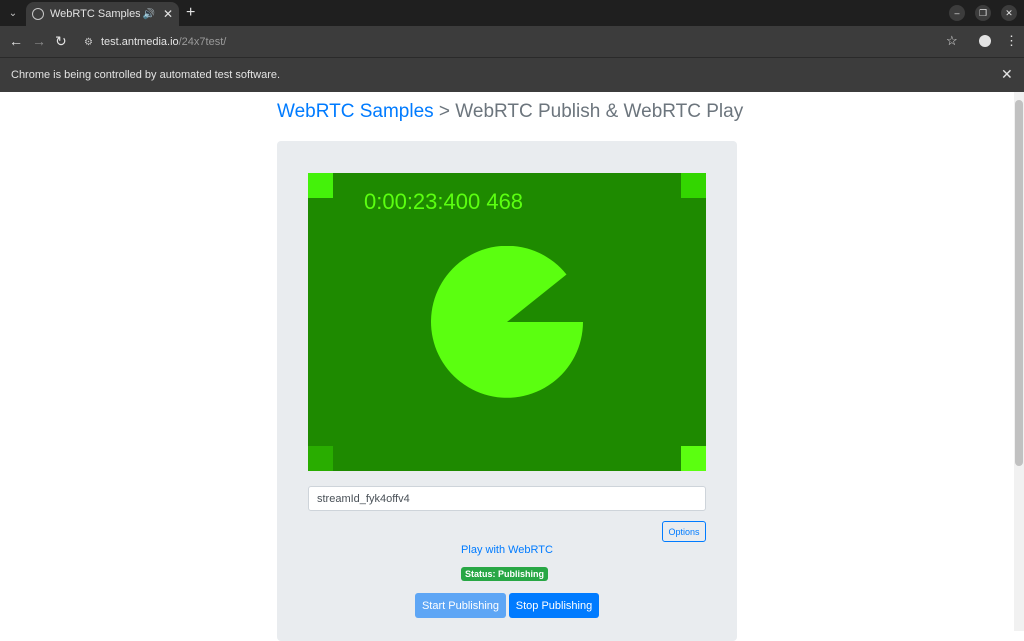 Image resolution: width=1024 pixels, height=641 pixels. What do you see at coordinates (444, 201) in the screenshot?
I see `video-timecode: 0:00:23:400 468` at bounding box center [444, 201].